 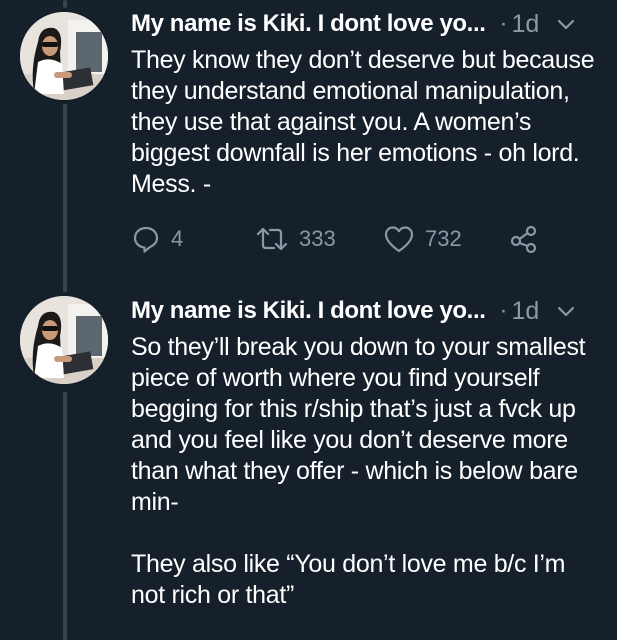 What do you see at coordinates (272, 239) in the screenshot?
I see `retweet-icon` at bounding box center [272, 239].